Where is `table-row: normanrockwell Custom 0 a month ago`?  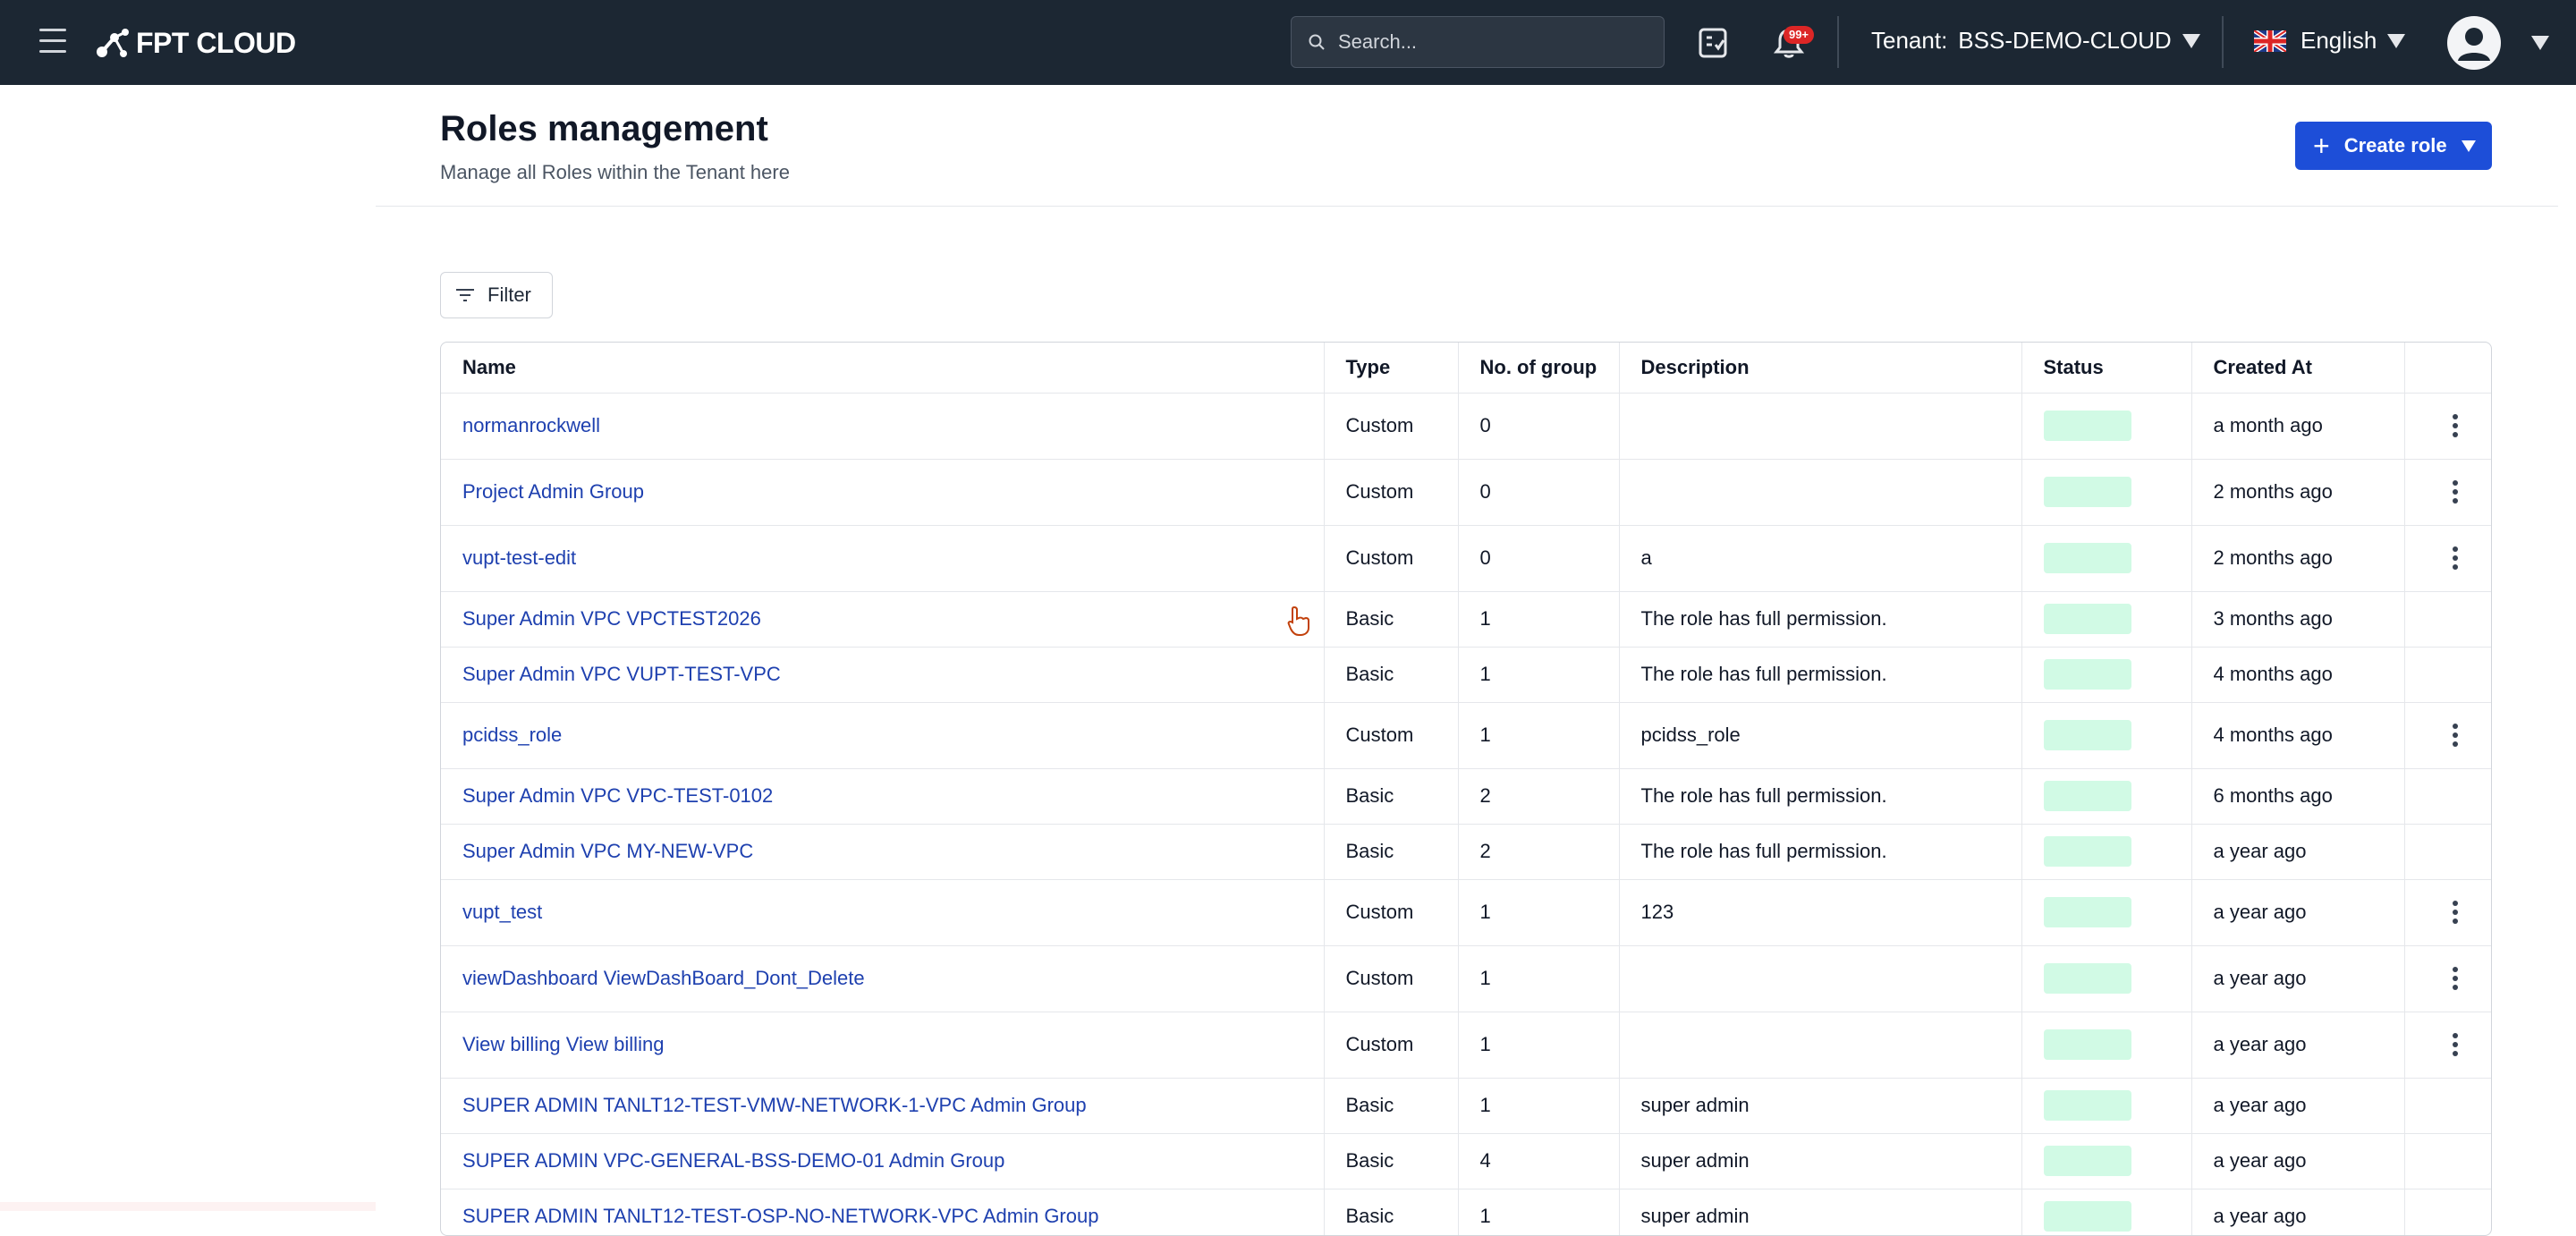
table-row: normanrockwell Custom 0 a month ago is located at coordinates (1466, 426).